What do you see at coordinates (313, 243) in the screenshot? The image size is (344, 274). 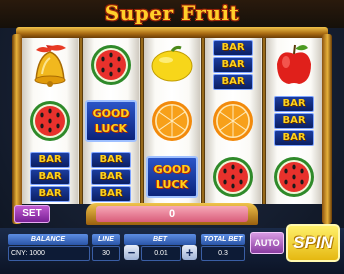 I see `spin-button: SPIN` at bounding box center [313, 243].